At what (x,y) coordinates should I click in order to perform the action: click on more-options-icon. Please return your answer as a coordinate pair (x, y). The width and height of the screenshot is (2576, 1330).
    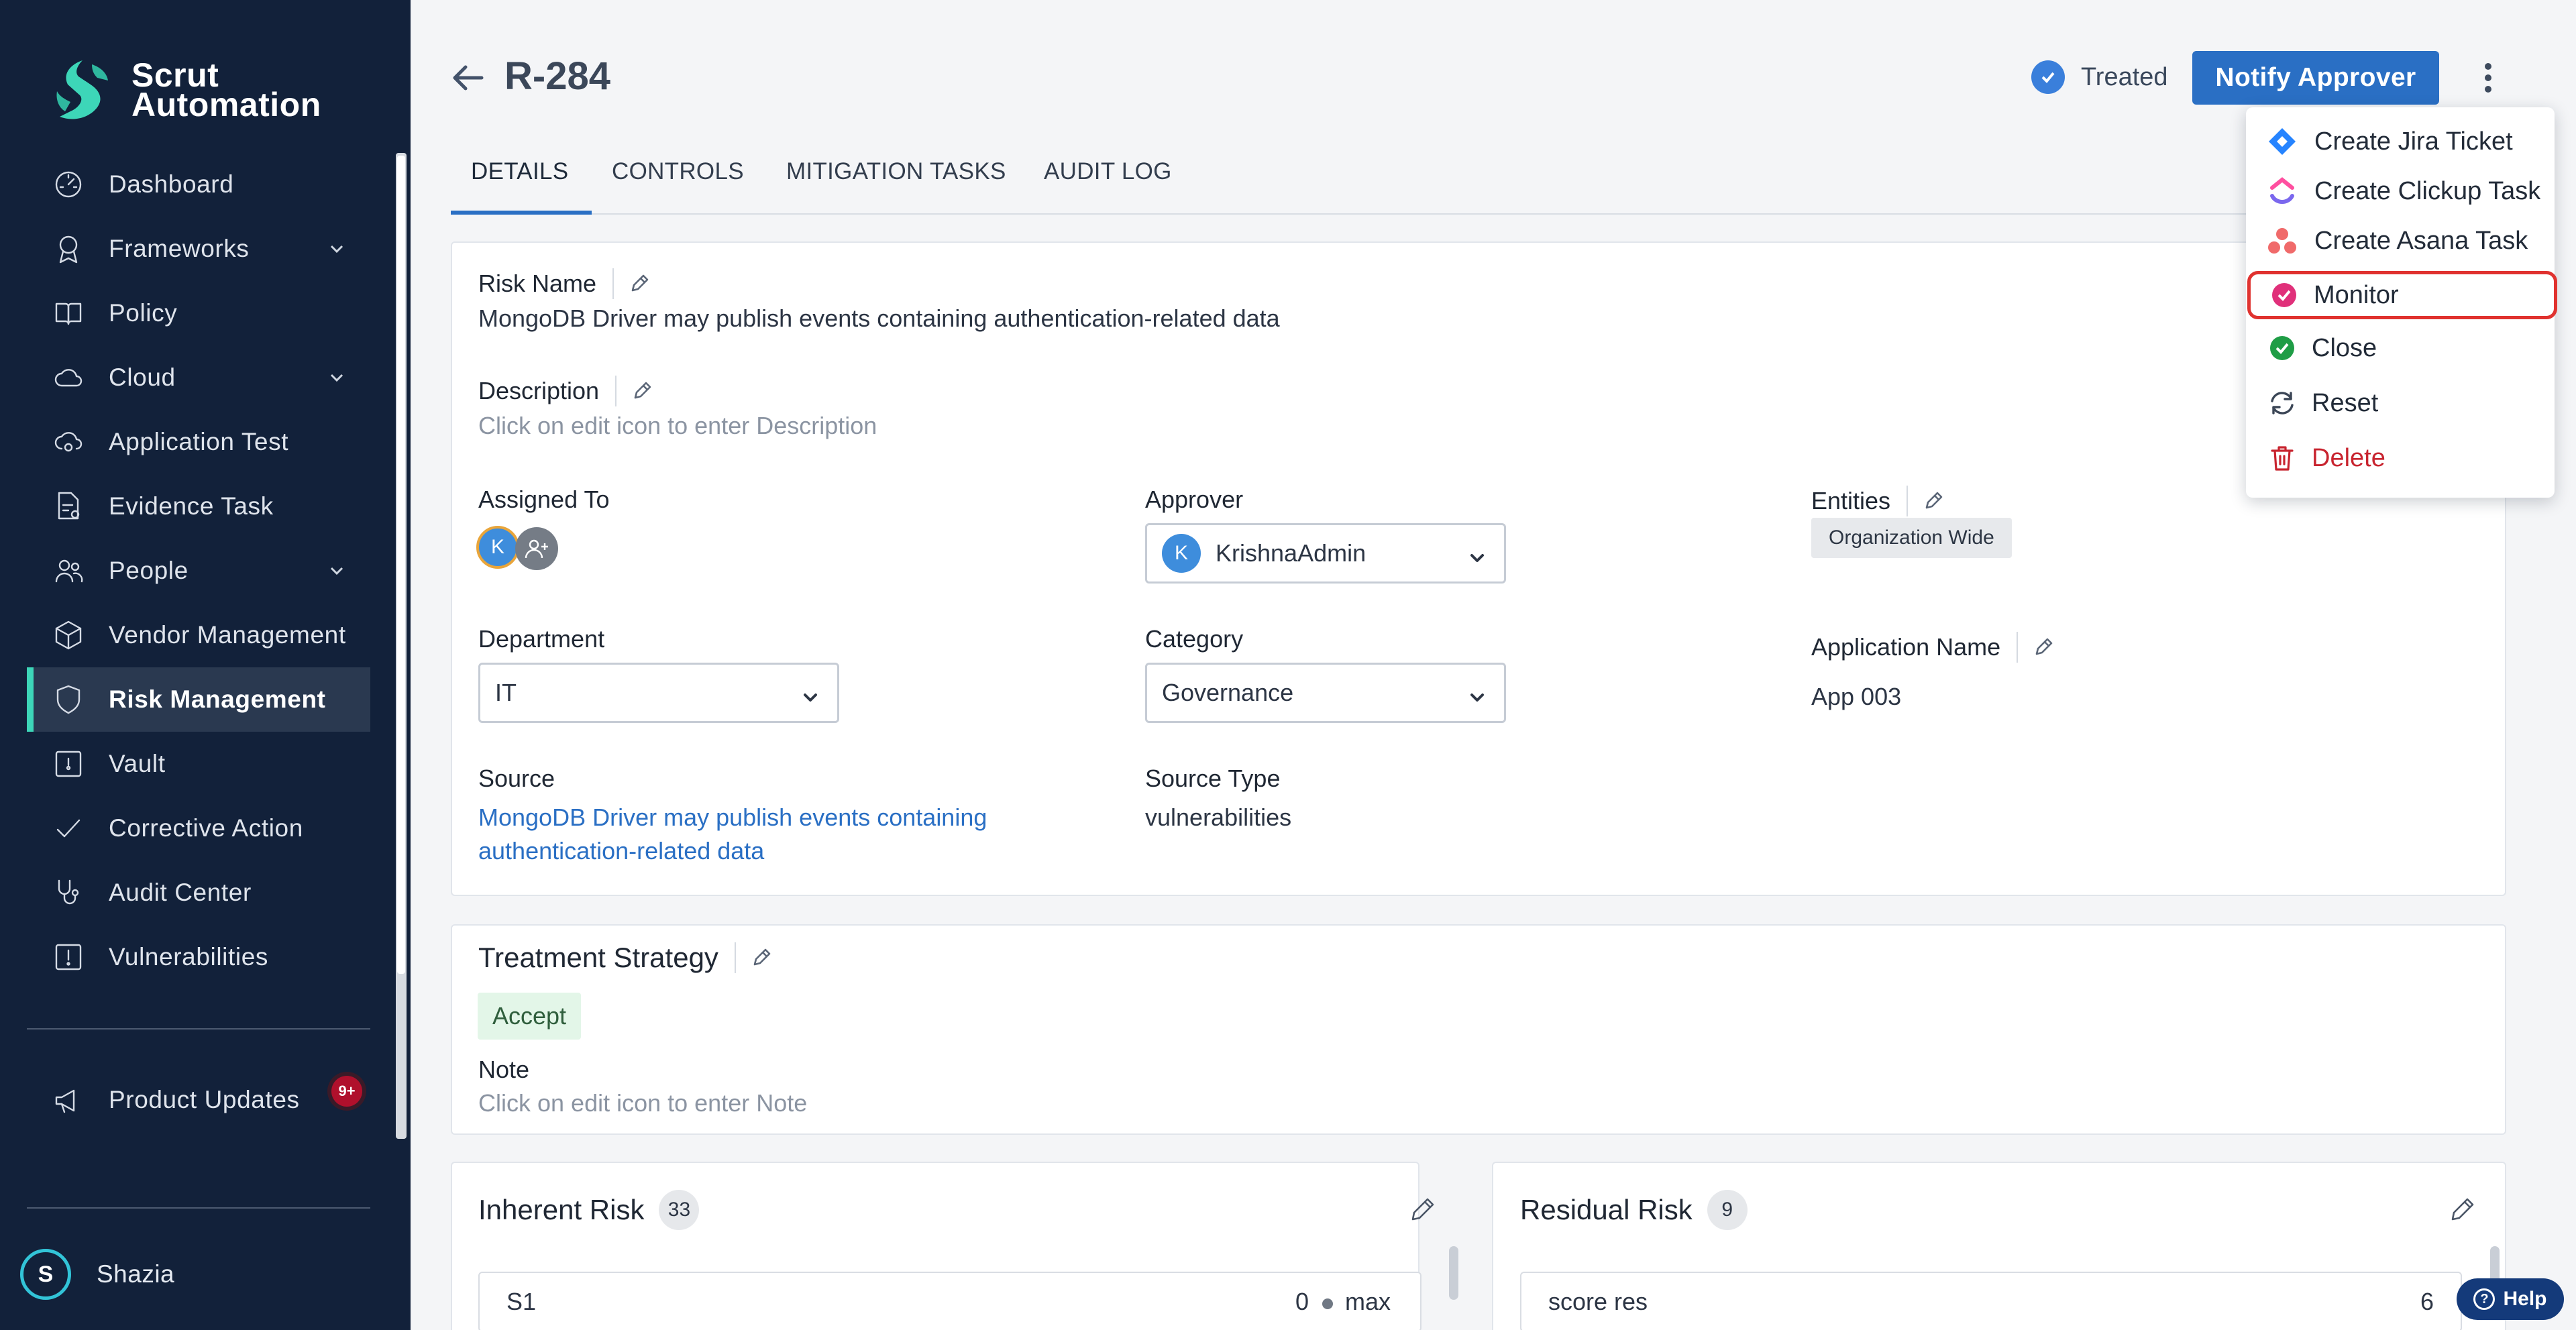
    Looking at the image, I should click on (2488, 78).